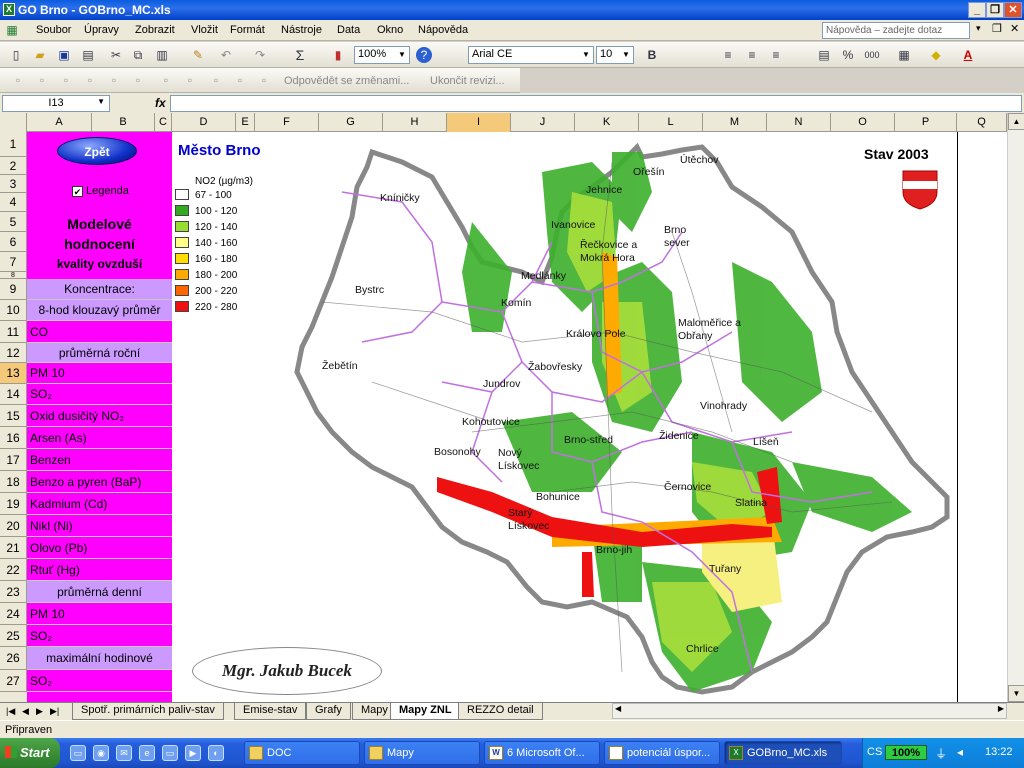 This screenshot has width=1024, height=768. I want to click on menu-format: Formát, so click(247, 30).